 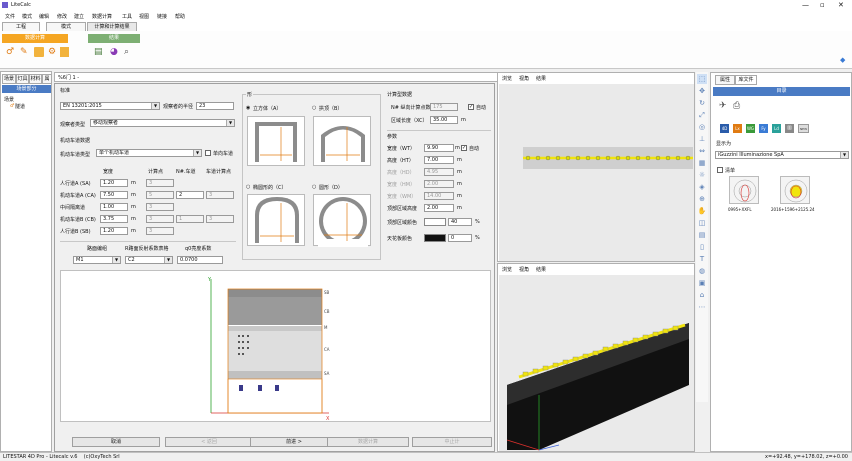 What do you see at coordinates (149, 260) in the screenshot?
I see `material-r-select: C2` at bounding box center [149, 260].